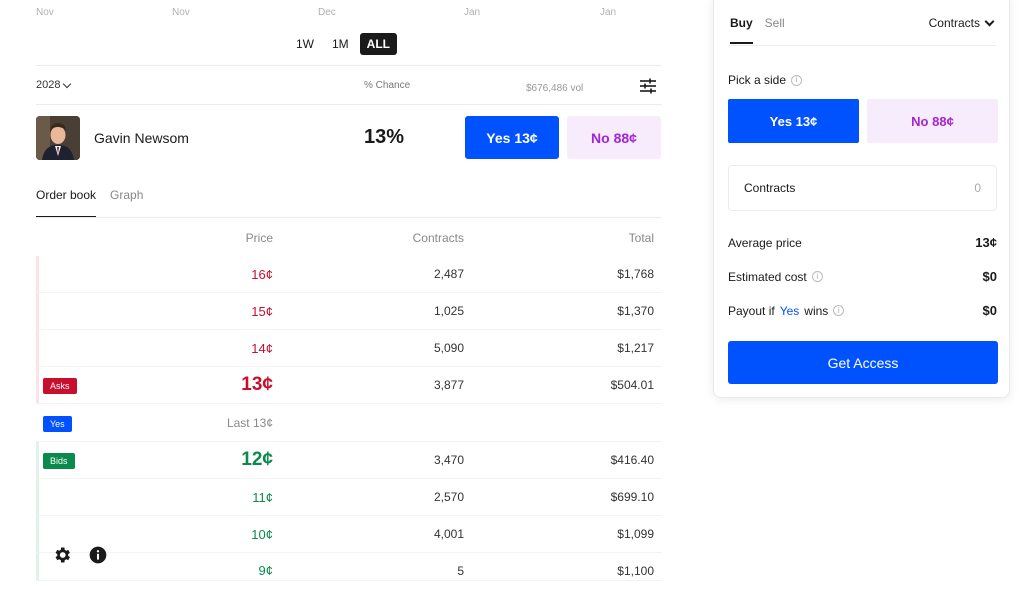 The image size is (1024, 589). I want to click on detail-tabs: Order book Graph, so click(89, 203).